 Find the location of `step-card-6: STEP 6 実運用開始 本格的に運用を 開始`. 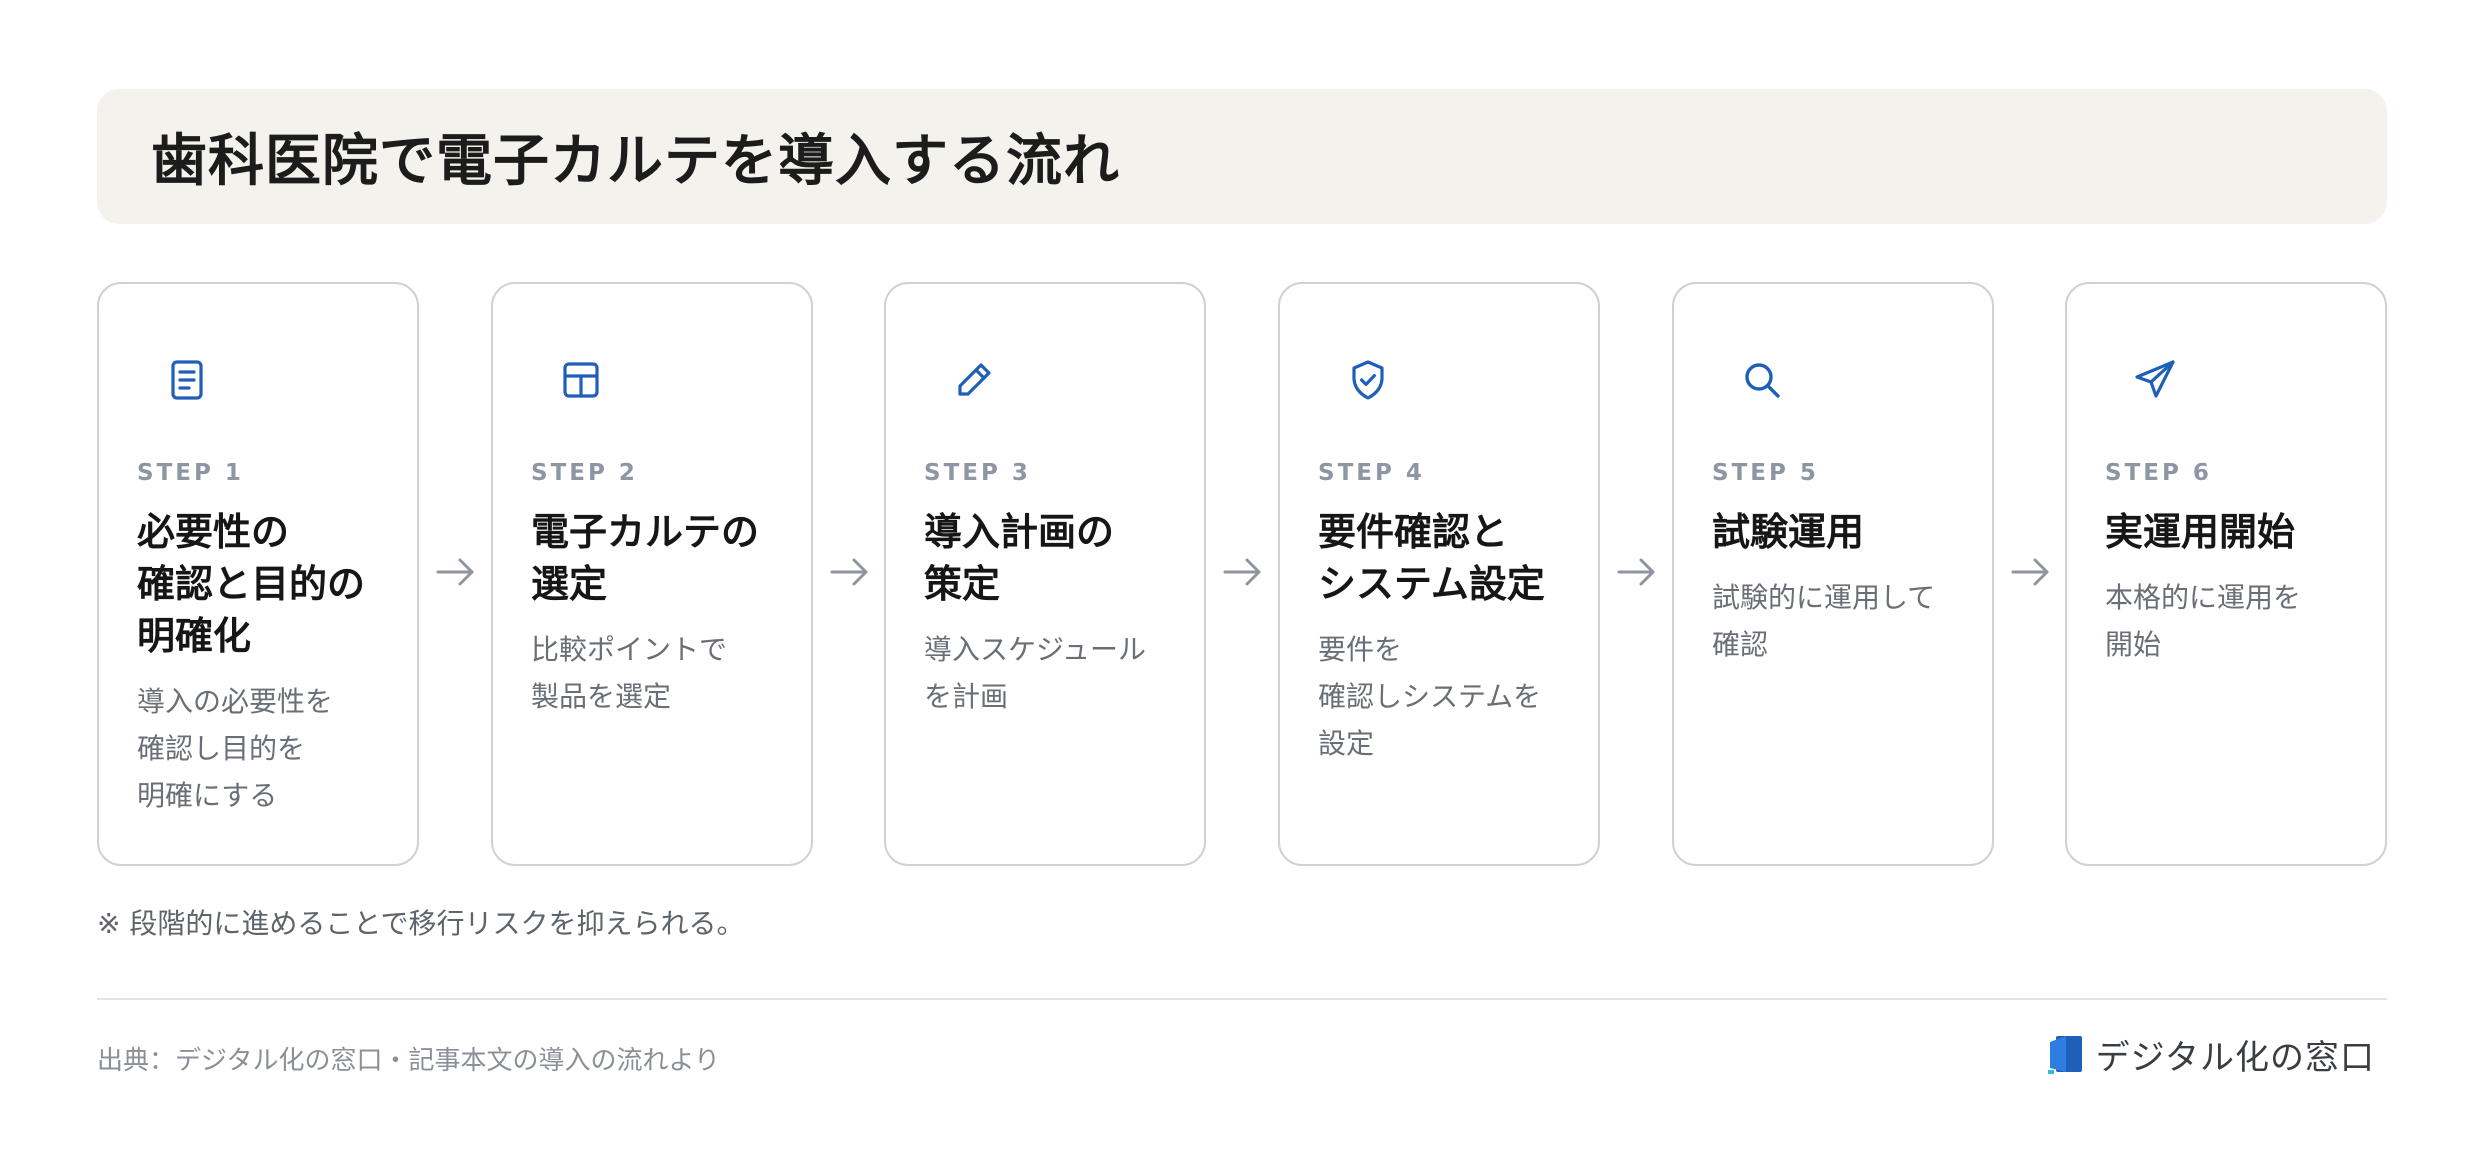

step-card-6: STEP 6 実運用開始 本格的に運用を 開始 is located at coordinates (2226, 574).